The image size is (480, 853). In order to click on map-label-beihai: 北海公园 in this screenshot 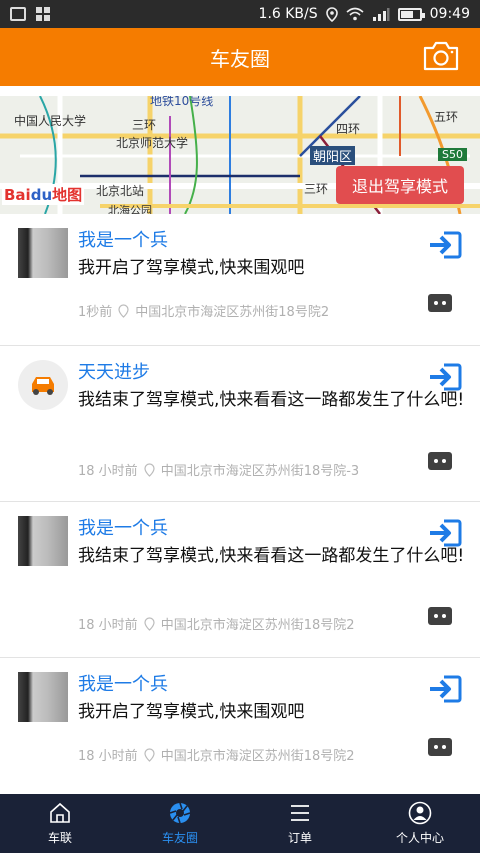, I will do `click(130, 209)`.